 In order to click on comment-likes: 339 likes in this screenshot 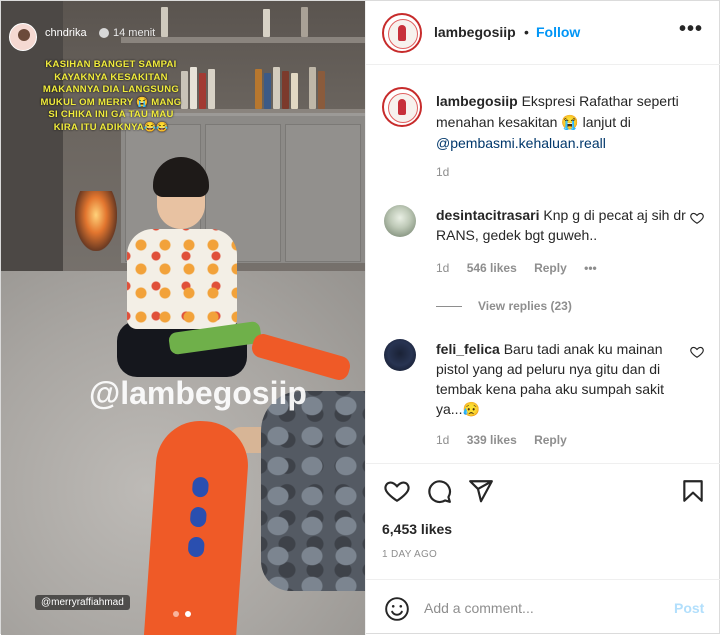, I will do `click(492, 440)`.